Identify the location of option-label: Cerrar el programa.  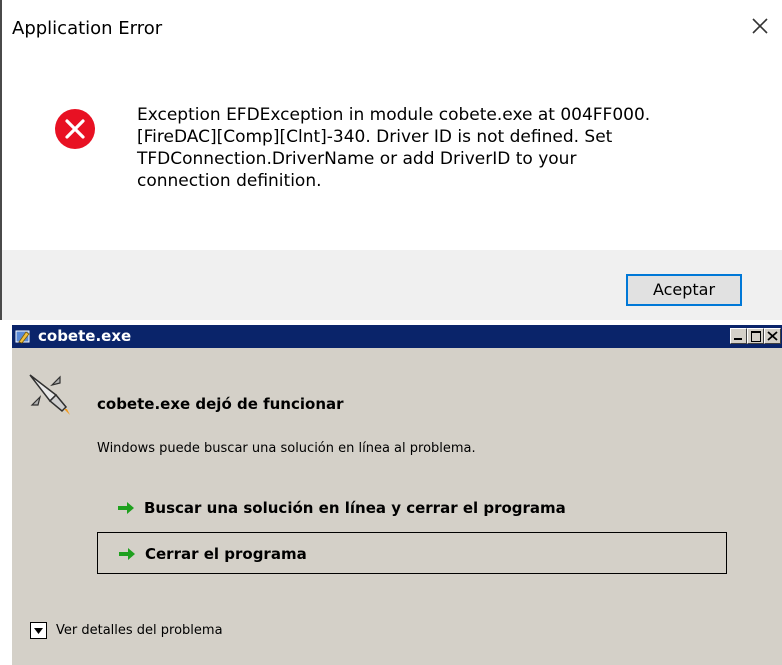
(226, 554).